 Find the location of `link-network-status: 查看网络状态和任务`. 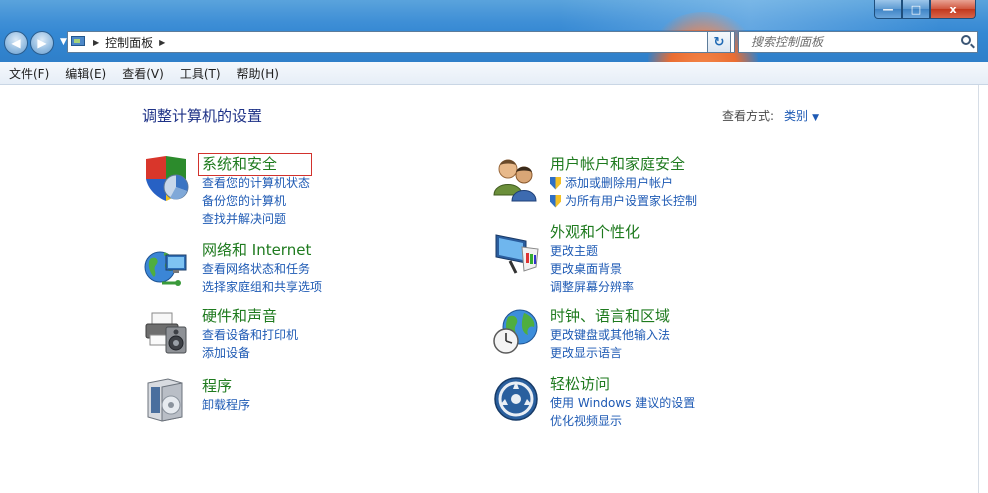

link-network-status: 查看网络状态和任务 is located at coordinates (262, 269).